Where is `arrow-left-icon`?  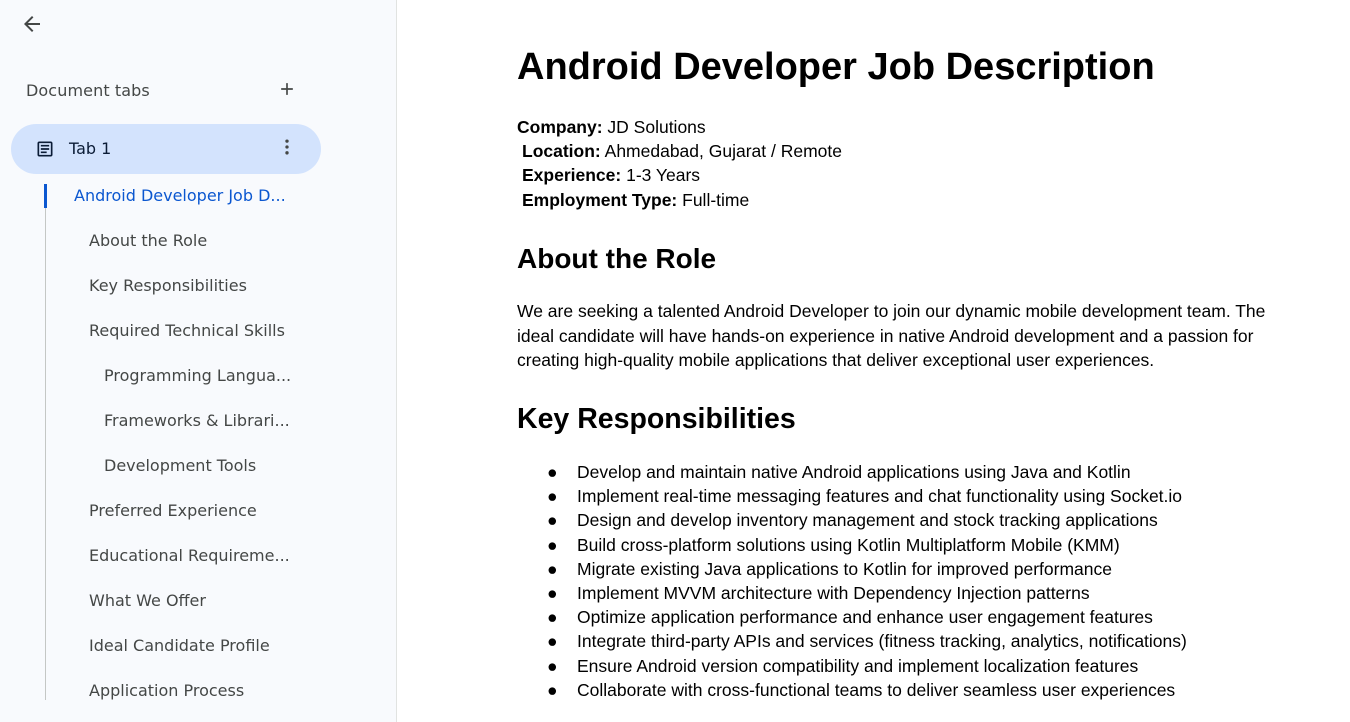 arrow-left-icon is located at coordinates (32, 26).